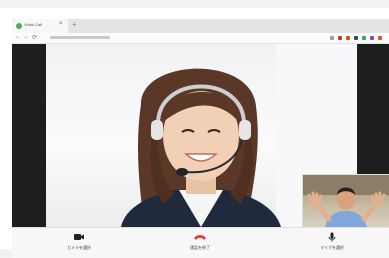 The height and width of the screenshot is (258, 389). I want to click on tab-bar: Video Call × +, so click(200, 26).